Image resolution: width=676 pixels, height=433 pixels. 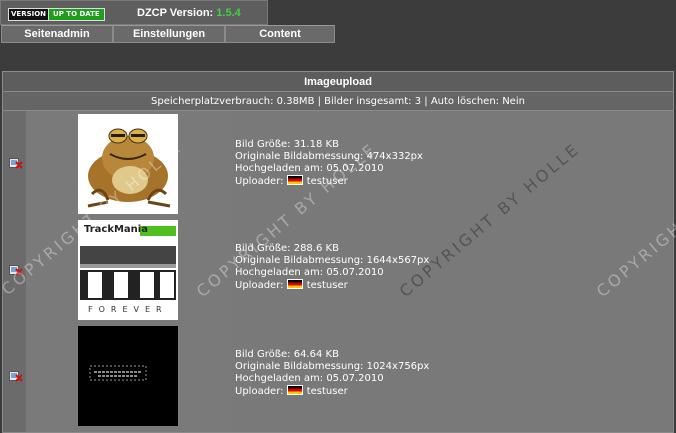 I want to click on toad-image, so click(x=128, y=164).